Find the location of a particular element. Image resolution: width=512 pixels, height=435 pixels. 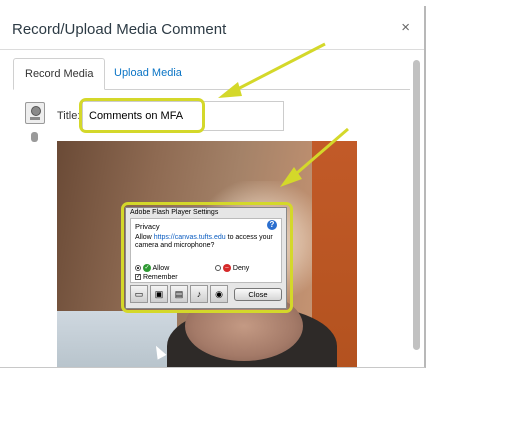

allow-option: ✓ Allow is located at coordinates (152, 268).